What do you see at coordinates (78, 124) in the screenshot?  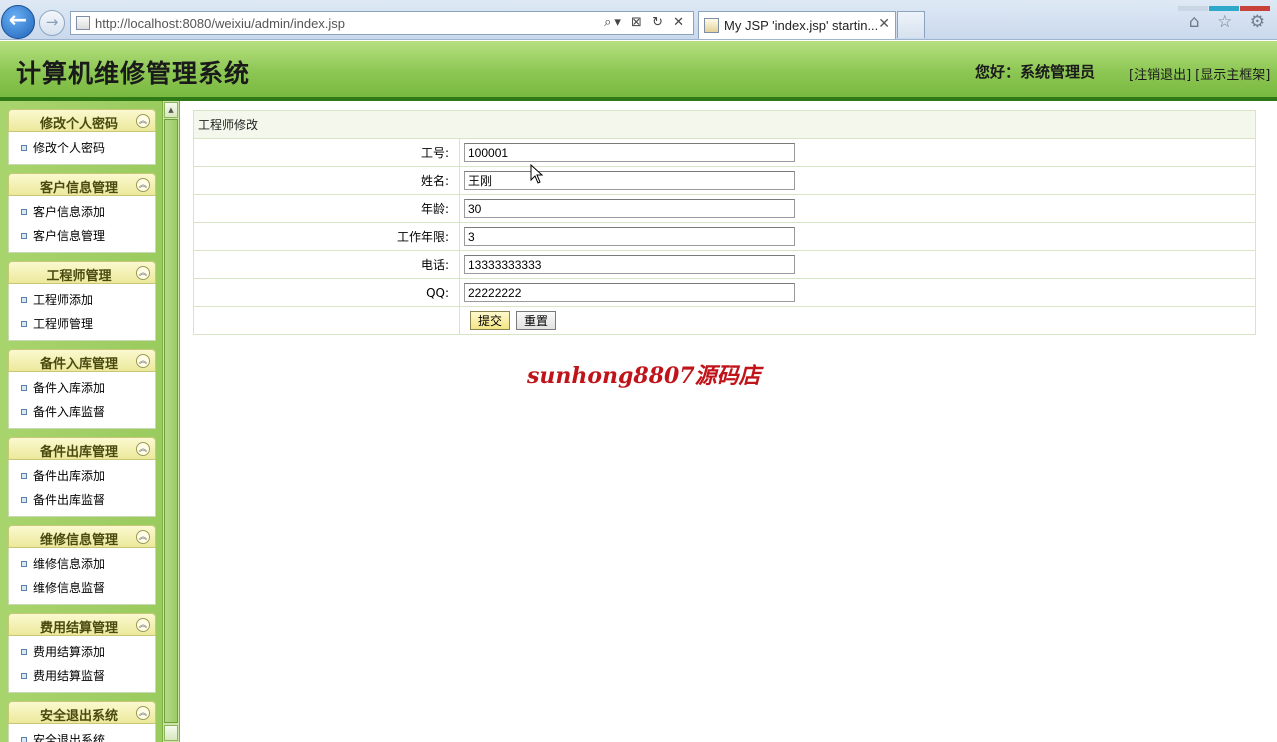 I see `menu-title: 修改个人密码` at bounding box center [78, 124].